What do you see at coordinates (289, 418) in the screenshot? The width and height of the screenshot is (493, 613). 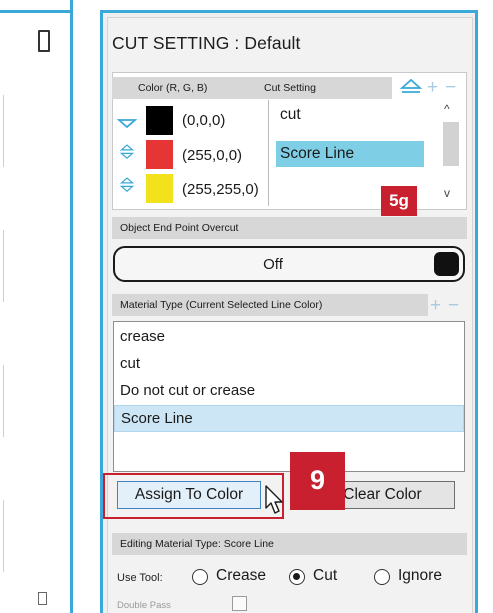 I see `material-item-score-line: Score Line` at bounding box center [289, 418].